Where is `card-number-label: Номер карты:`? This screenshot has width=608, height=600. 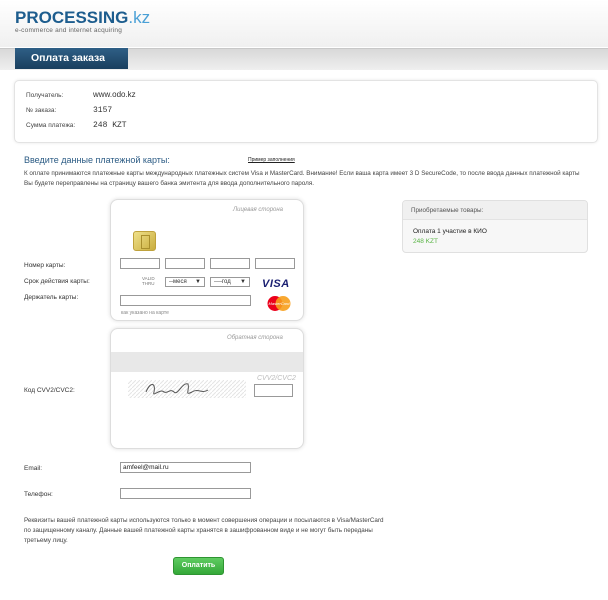 card-number-label: Номер карты: is located at coordinates (45, 265).